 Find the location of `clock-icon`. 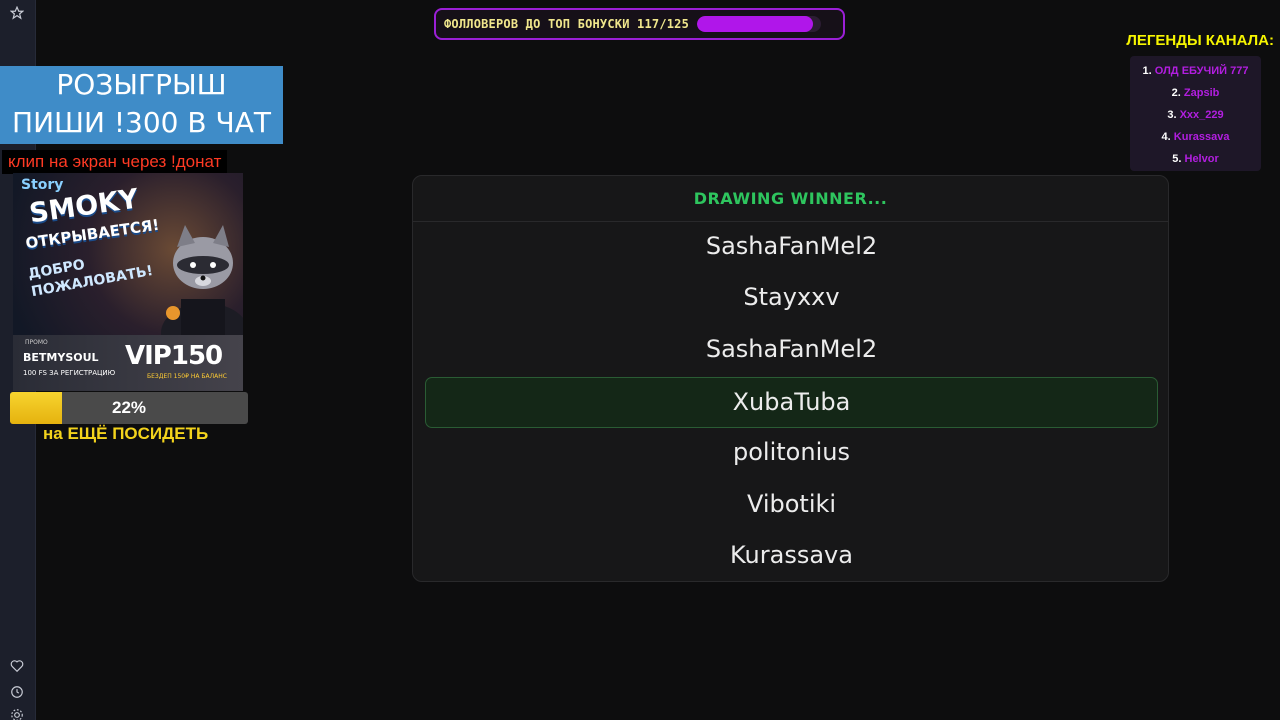

clock-icon is located at coordinates (17, 692).